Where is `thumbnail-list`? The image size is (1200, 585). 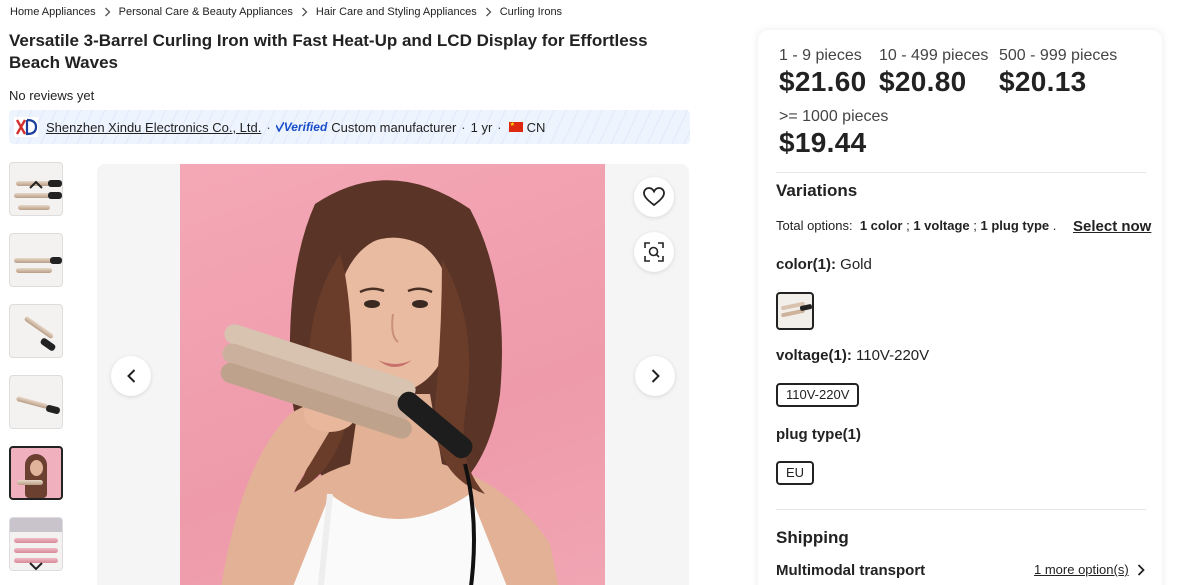 thumbnail-list is located at coordinates (36, 373).